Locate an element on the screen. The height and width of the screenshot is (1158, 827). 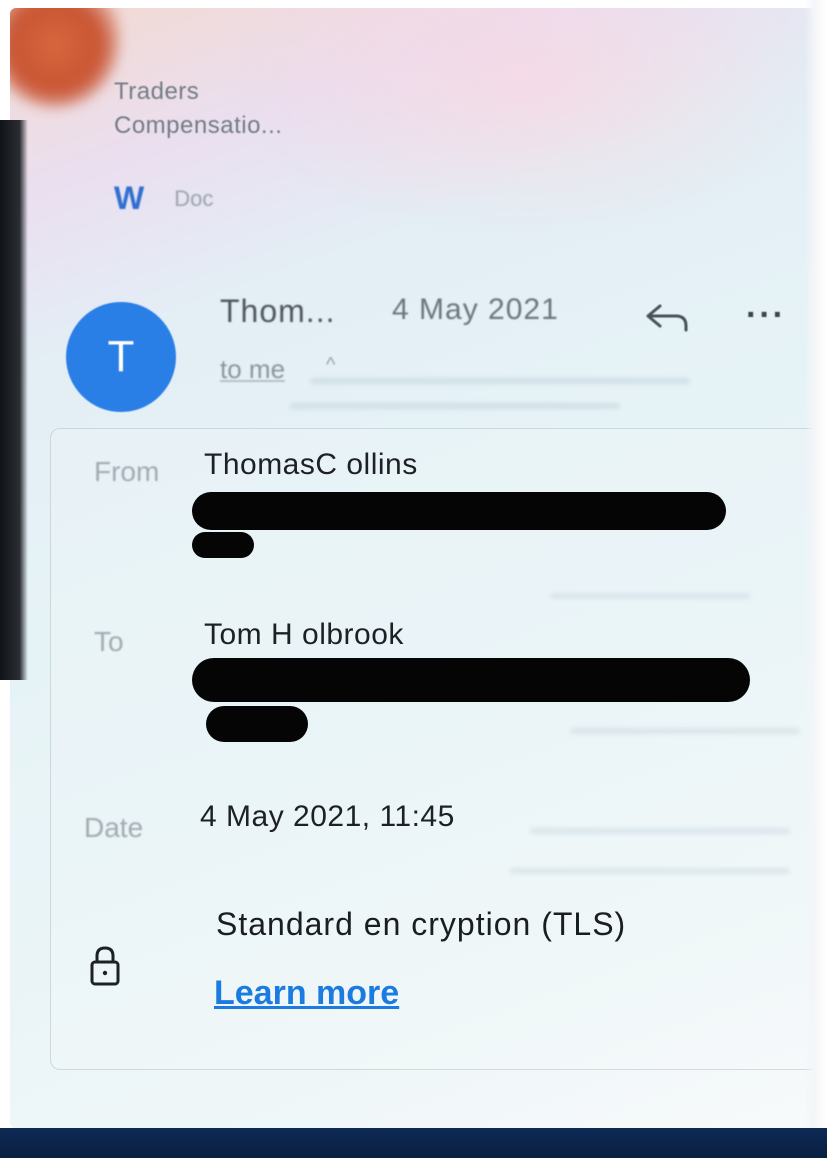
from-label: From is located at coordinates (127, 471).